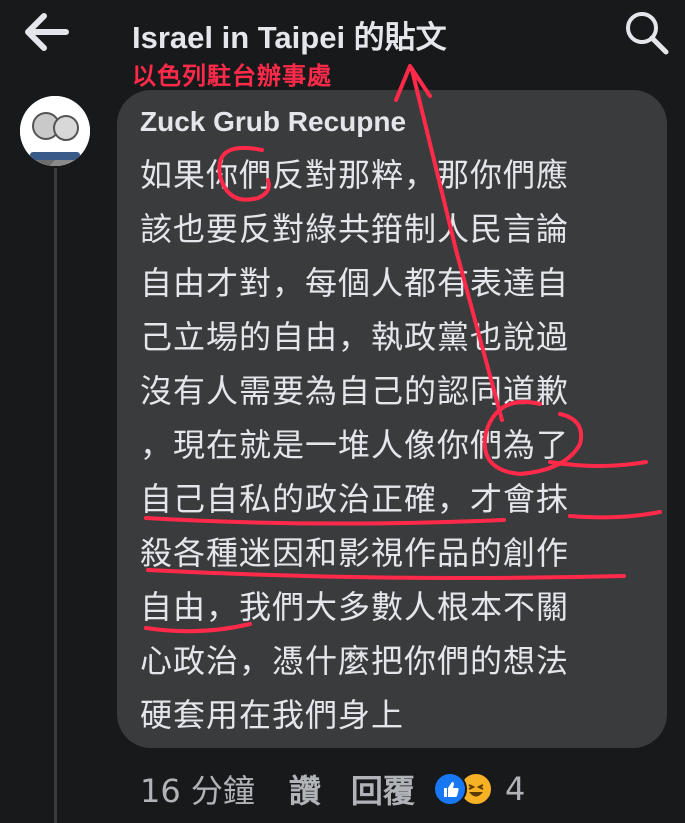  I want to click on comment-line: 如果你們反對那粹，那你們應, so click(355, 175).